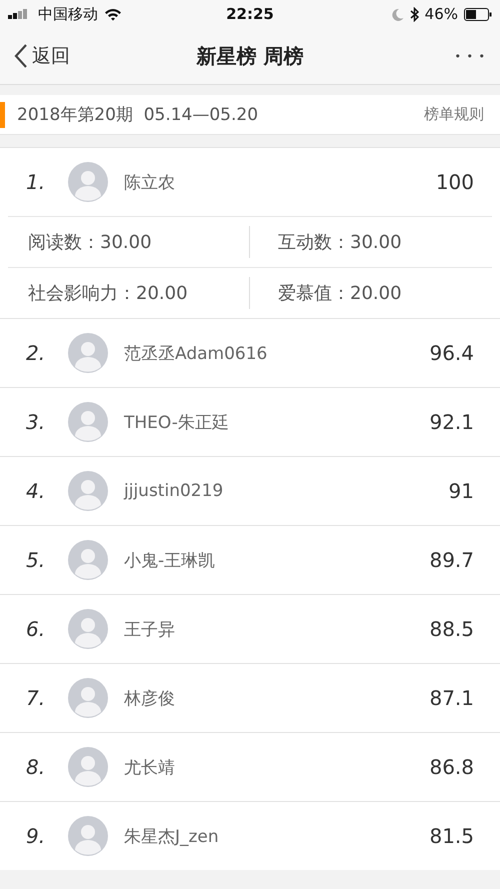 The width and height of the screenshot is (500, 889). I want to click on battery-percent: 46%, so click(441, 14).